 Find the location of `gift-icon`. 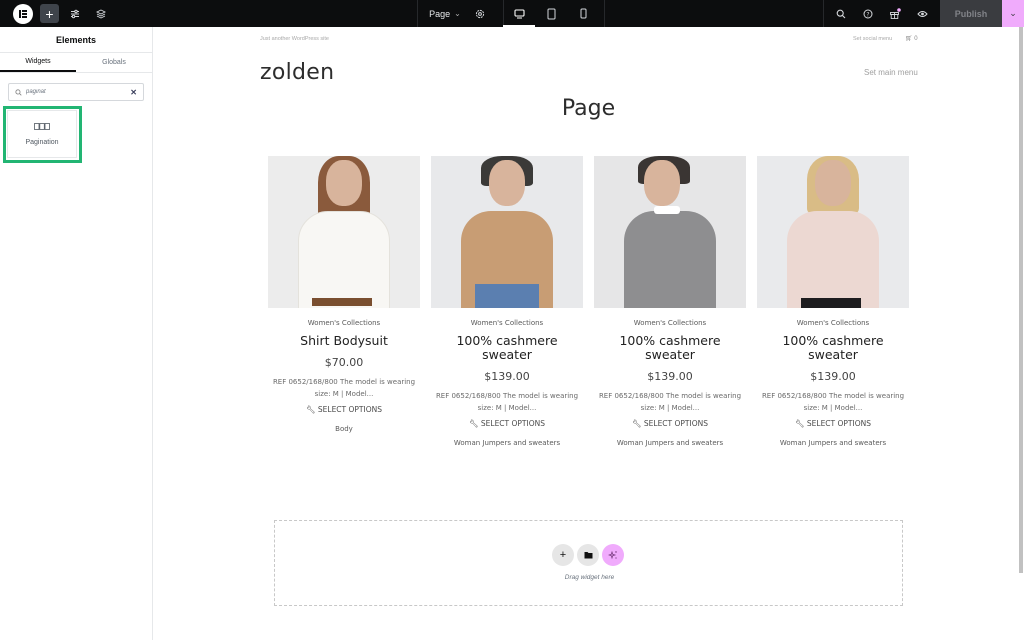

gift-icon is located at coordinates (895, 13).